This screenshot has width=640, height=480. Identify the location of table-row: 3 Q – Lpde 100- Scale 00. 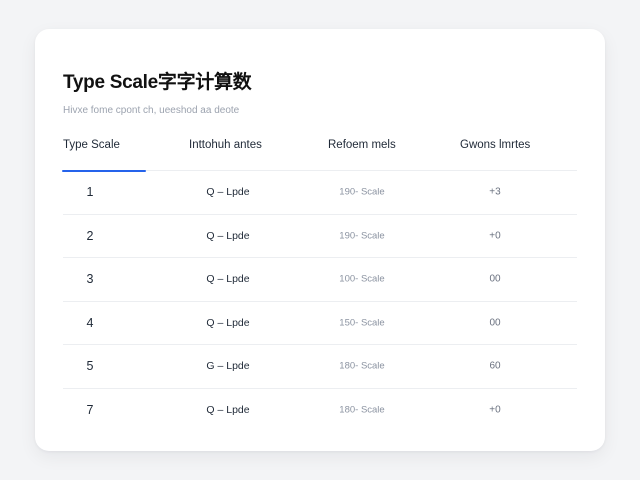
(320, 280).